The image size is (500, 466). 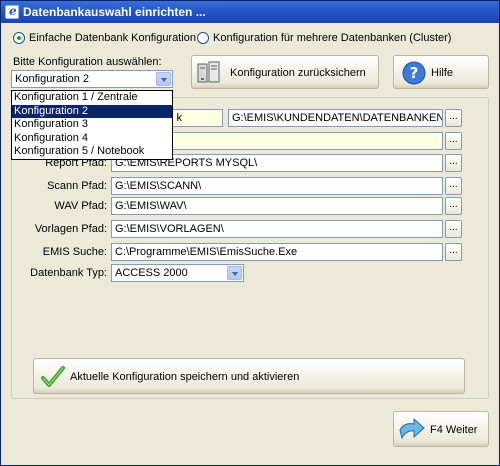 What do you see at coordinates (169, 229) in the screenshot?
I see `templates-path-value: G:\EMIS\VORLAGEN\` at bounding box center [169, 229].